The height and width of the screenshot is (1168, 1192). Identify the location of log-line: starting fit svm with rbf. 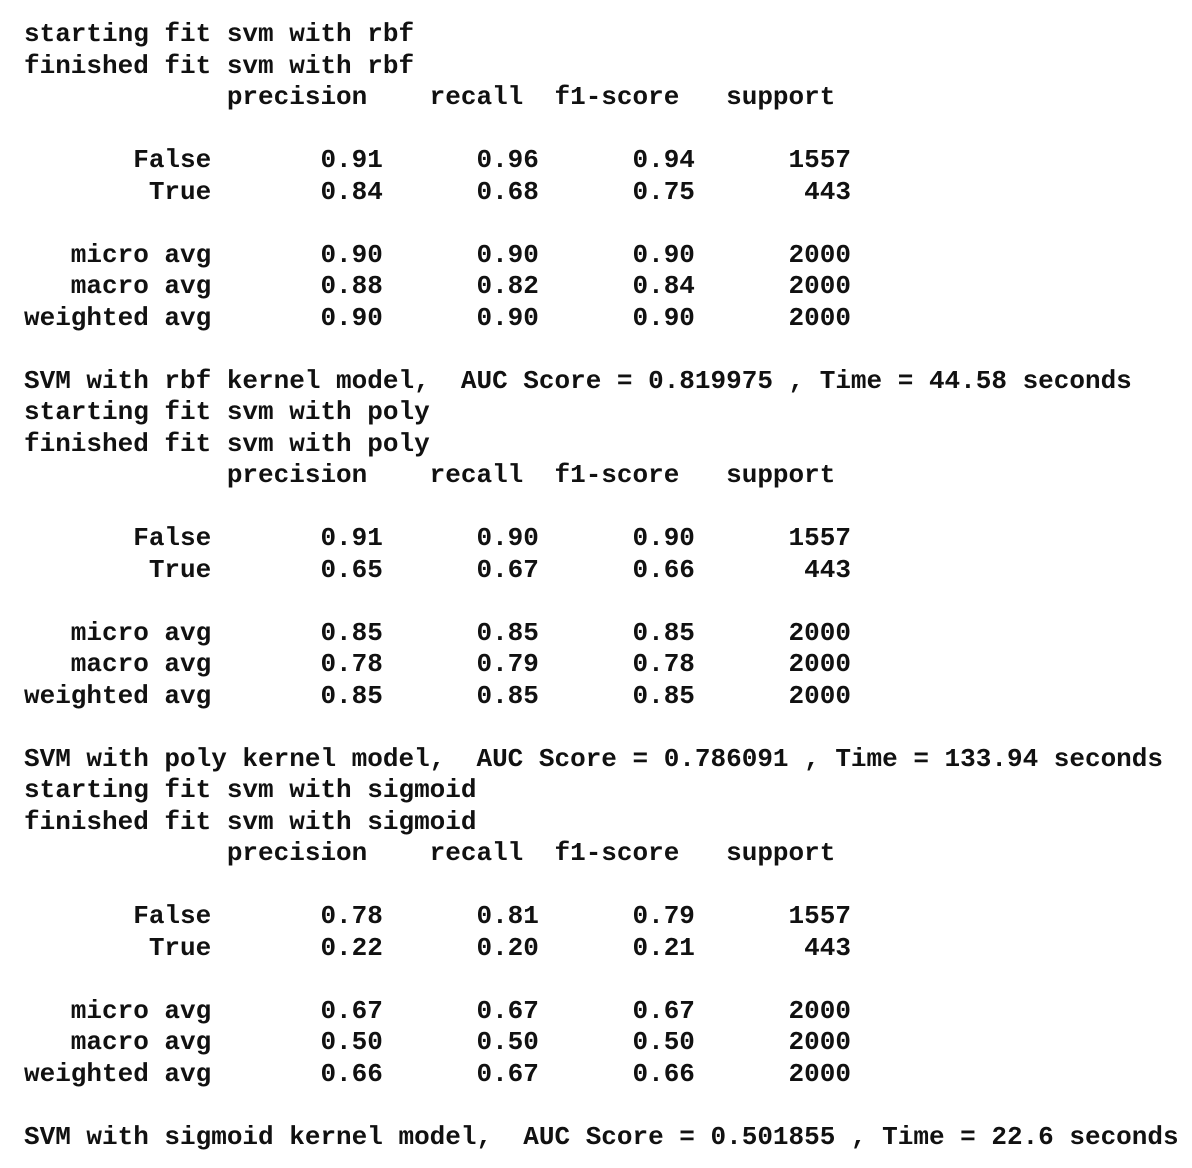
(219, 34).